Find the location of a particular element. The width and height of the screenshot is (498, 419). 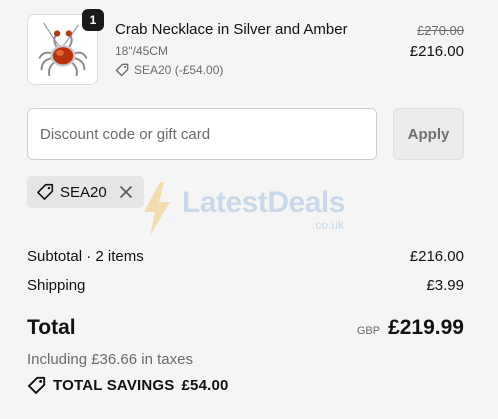

latestdeals-watermark: LatestDeals .co.uk is located at coordinates (255, 210).